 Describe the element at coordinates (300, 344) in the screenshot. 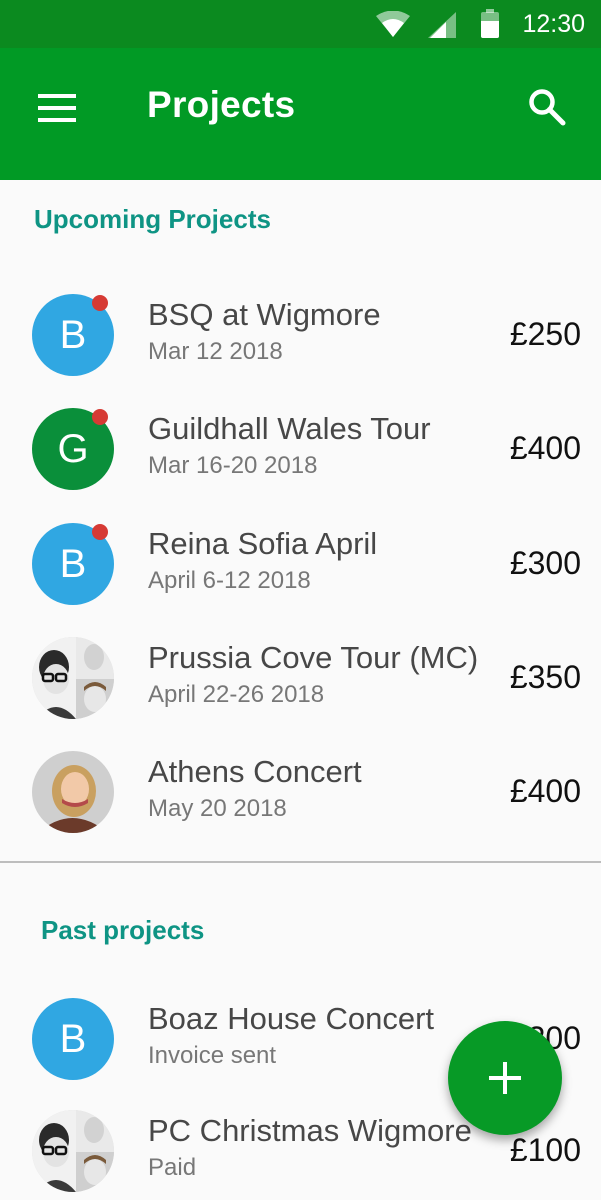

I see `project-row-bsq-wigmore: B BSQ at Wigmore Mar 12 2018 £250` at that location.